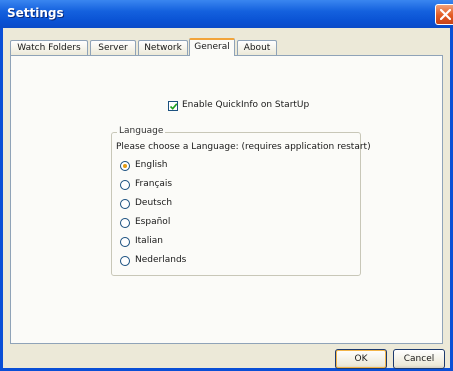 Image resolution: width=453 pixels, height=371 pixels. I want to click on ok-button: OK, so click(361, 359).